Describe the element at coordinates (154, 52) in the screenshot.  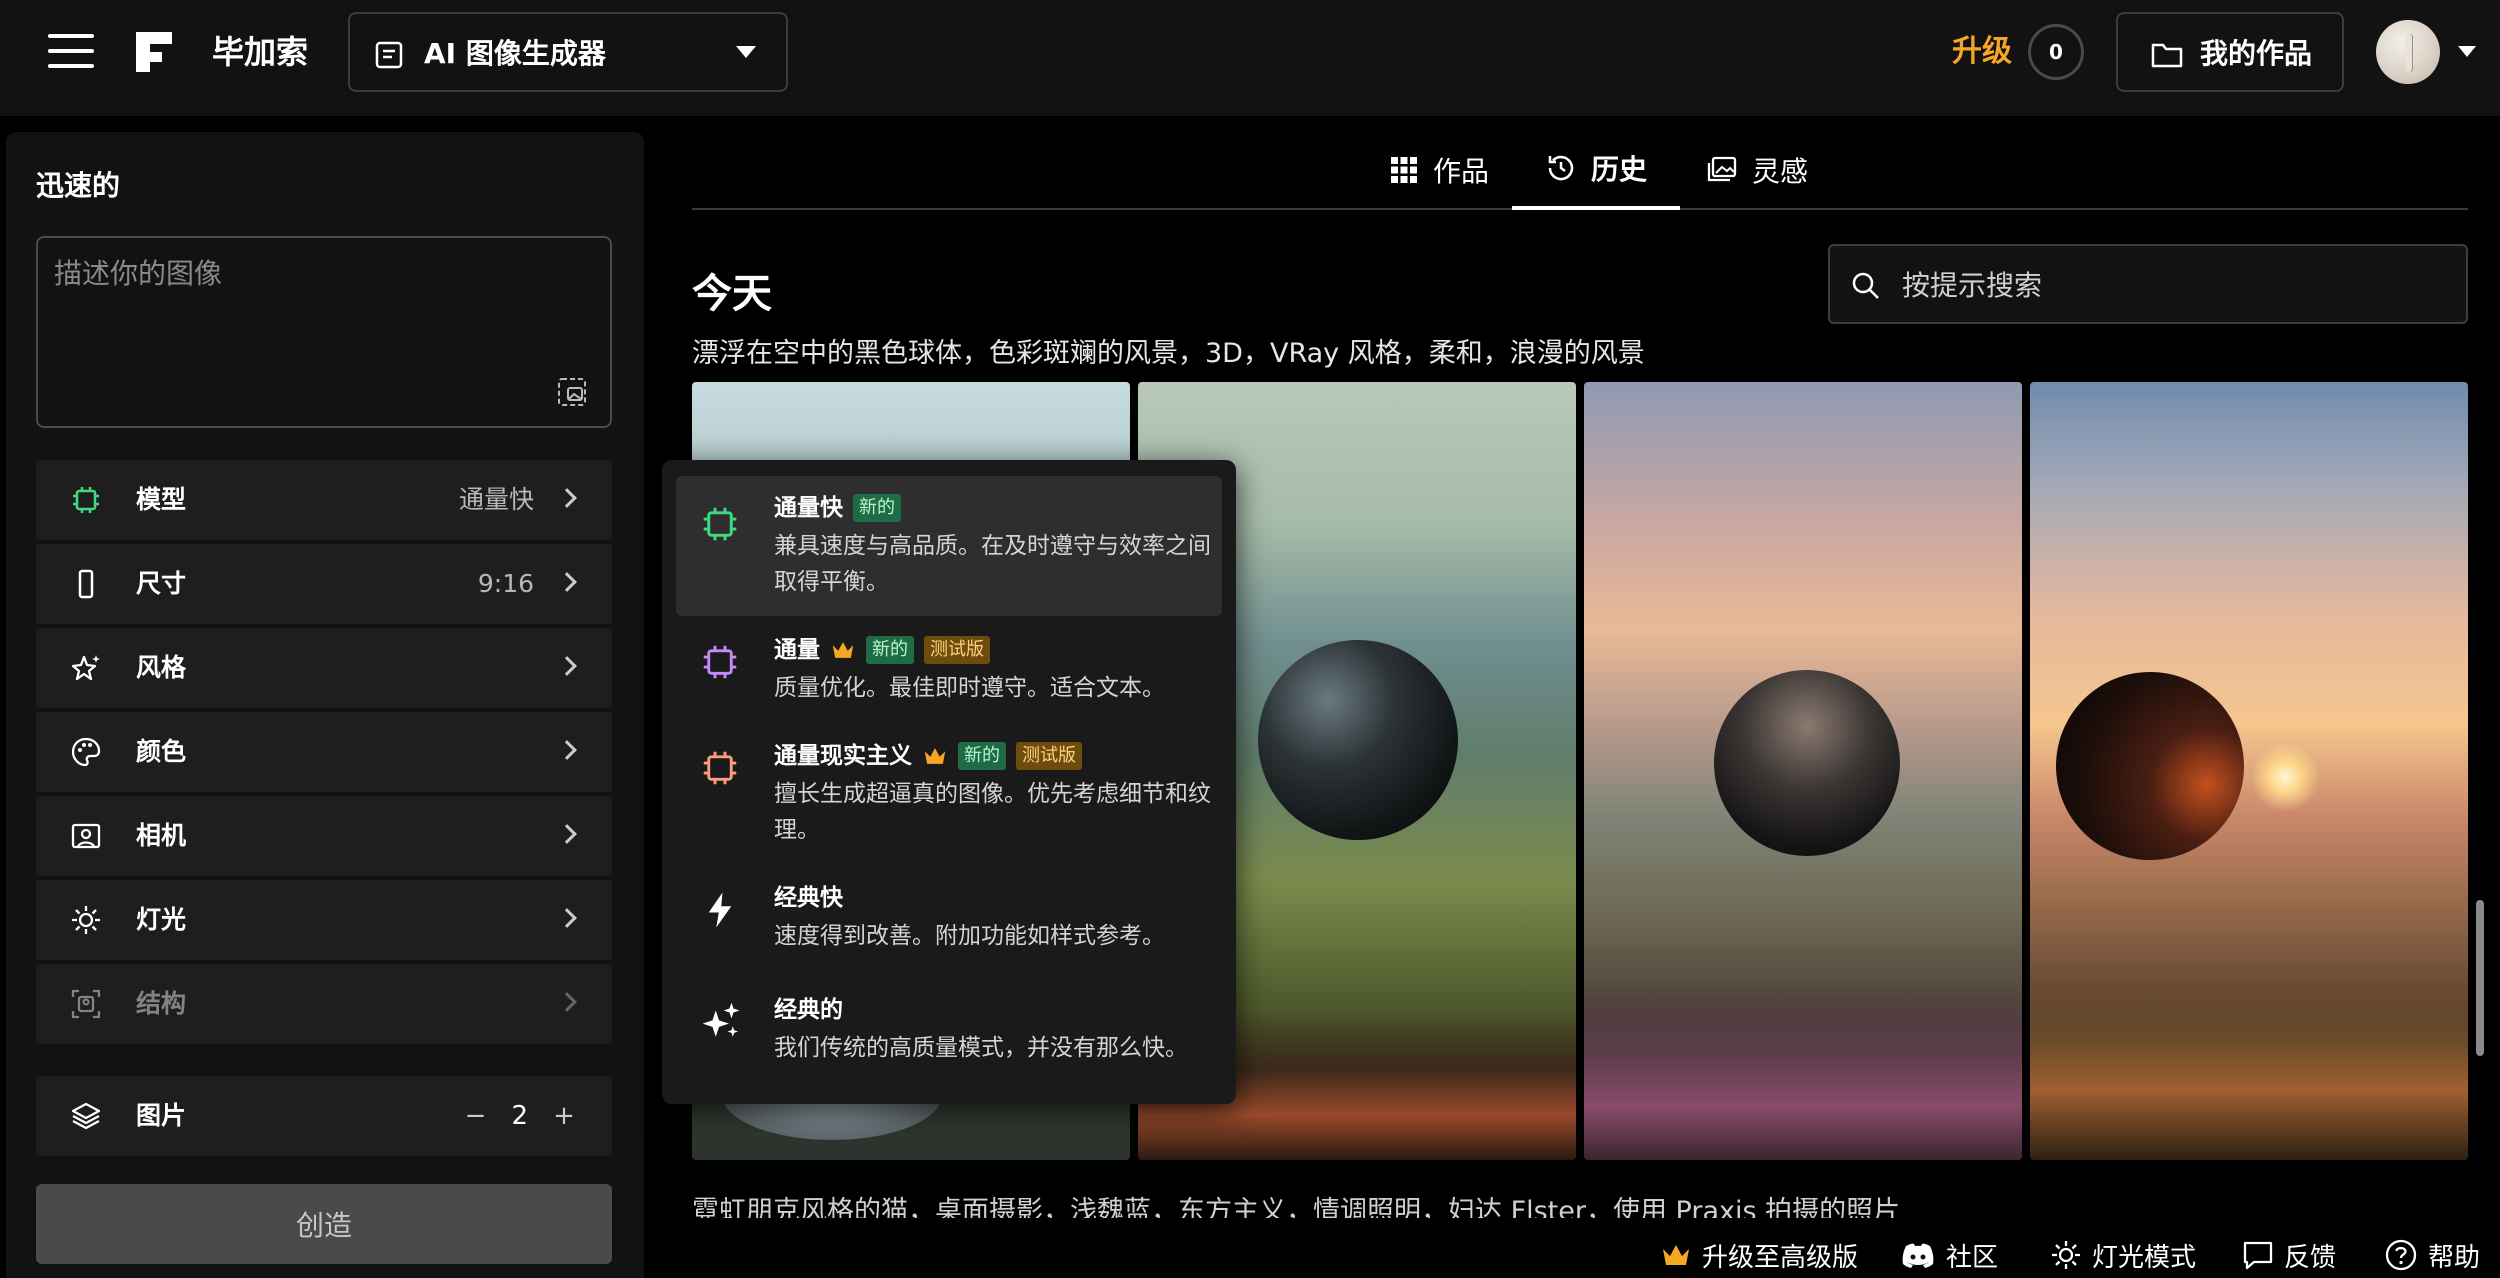
I see `brand-logo` at that location.